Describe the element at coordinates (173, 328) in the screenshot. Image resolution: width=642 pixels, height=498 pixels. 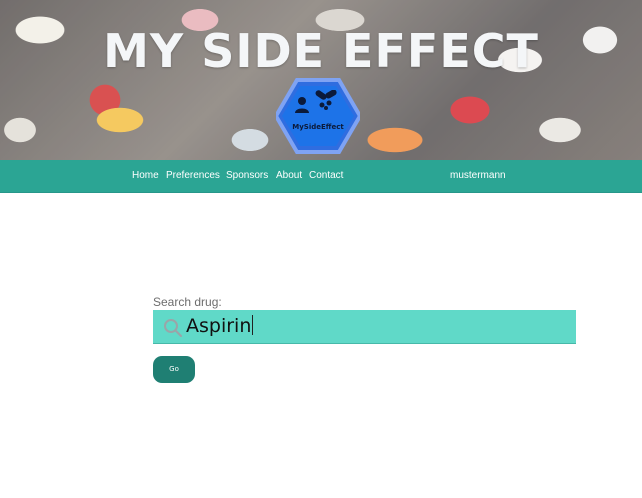
I see `search-icon` at that location.